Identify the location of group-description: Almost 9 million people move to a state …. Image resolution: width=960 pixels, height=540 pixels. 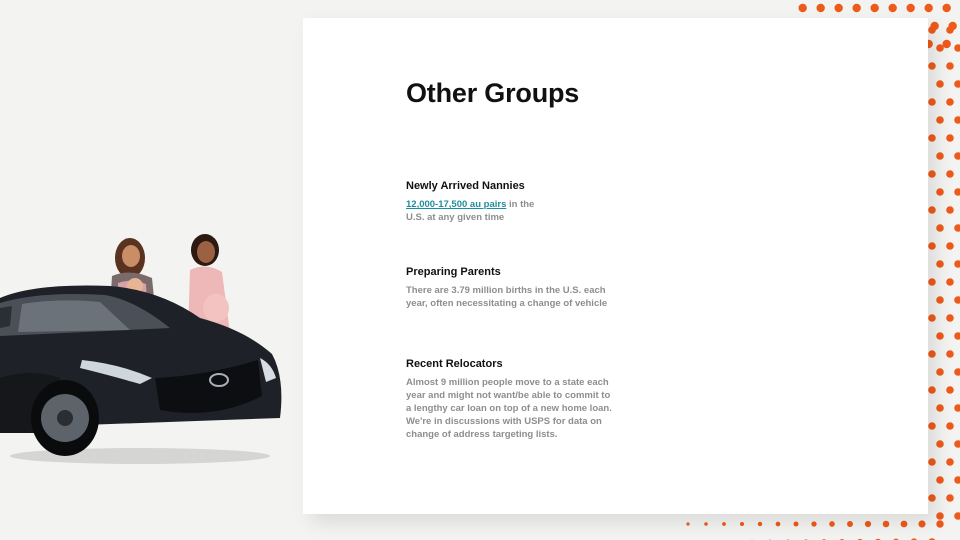
(509, 408).